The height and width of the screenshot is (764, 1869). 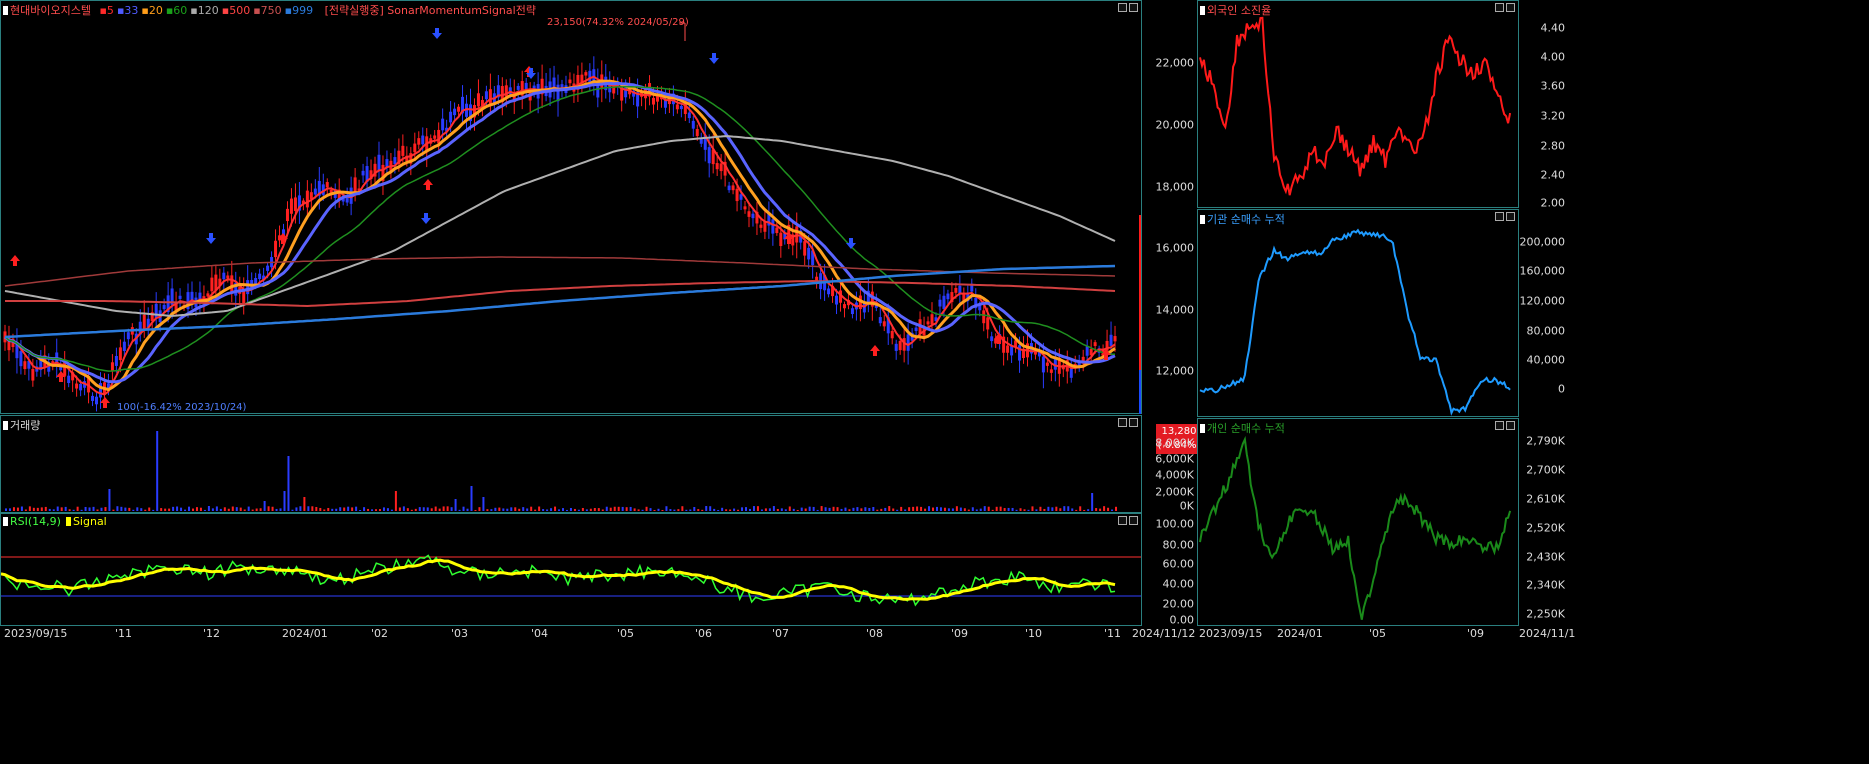 What do you see at coordinates (1358, 522) in the screenshot?
I see `individual-panel: 개인 순매수 누적` at bounding box center [1358, 522].